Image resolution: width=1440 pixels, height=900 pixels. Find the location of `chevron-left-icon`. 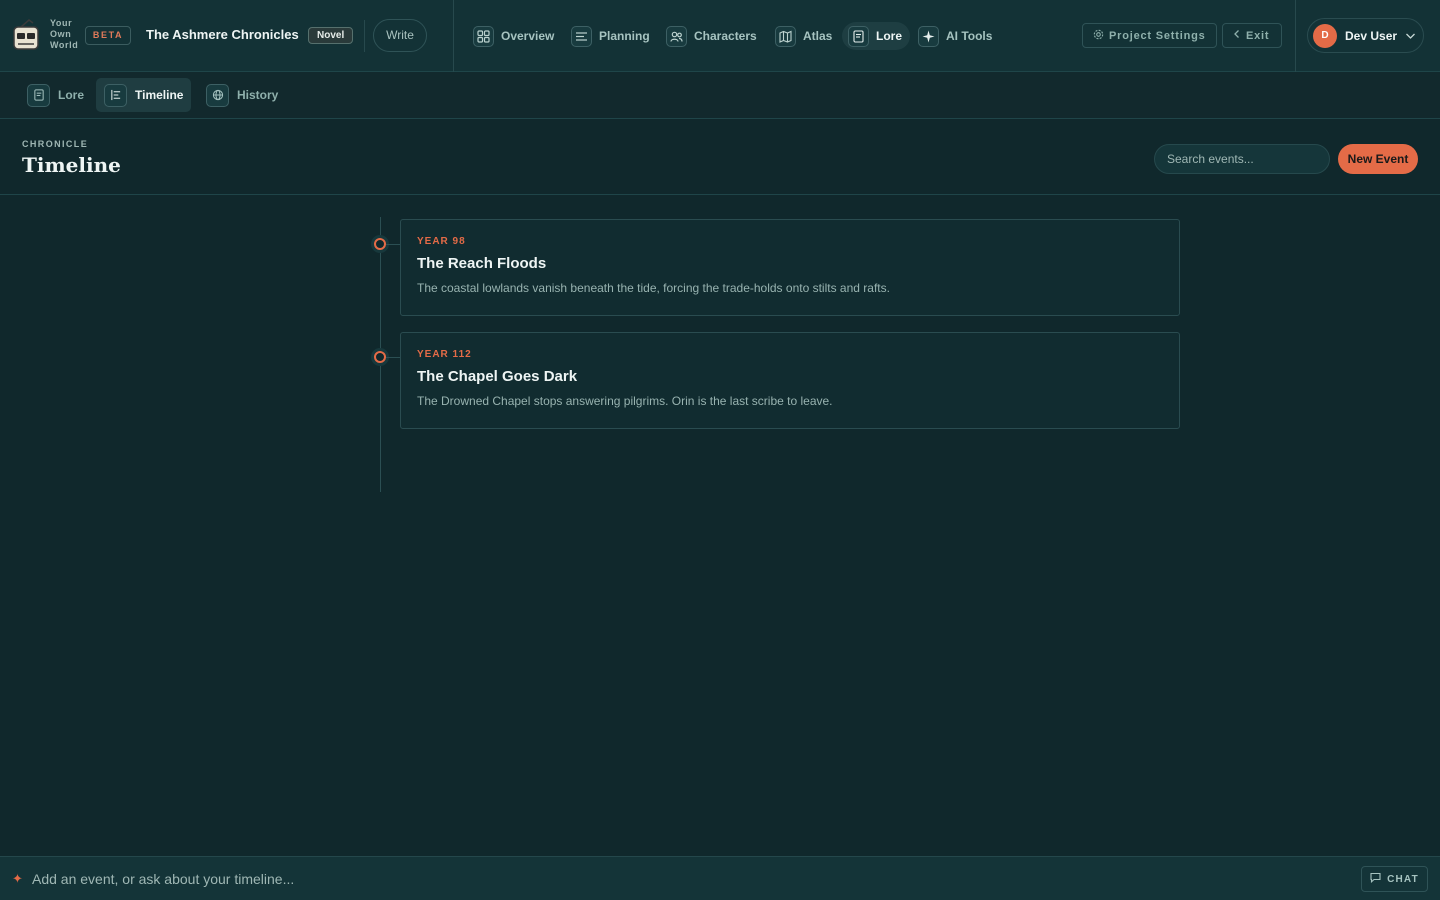

chevron-left-icon is located at coordinates (1237, 35).